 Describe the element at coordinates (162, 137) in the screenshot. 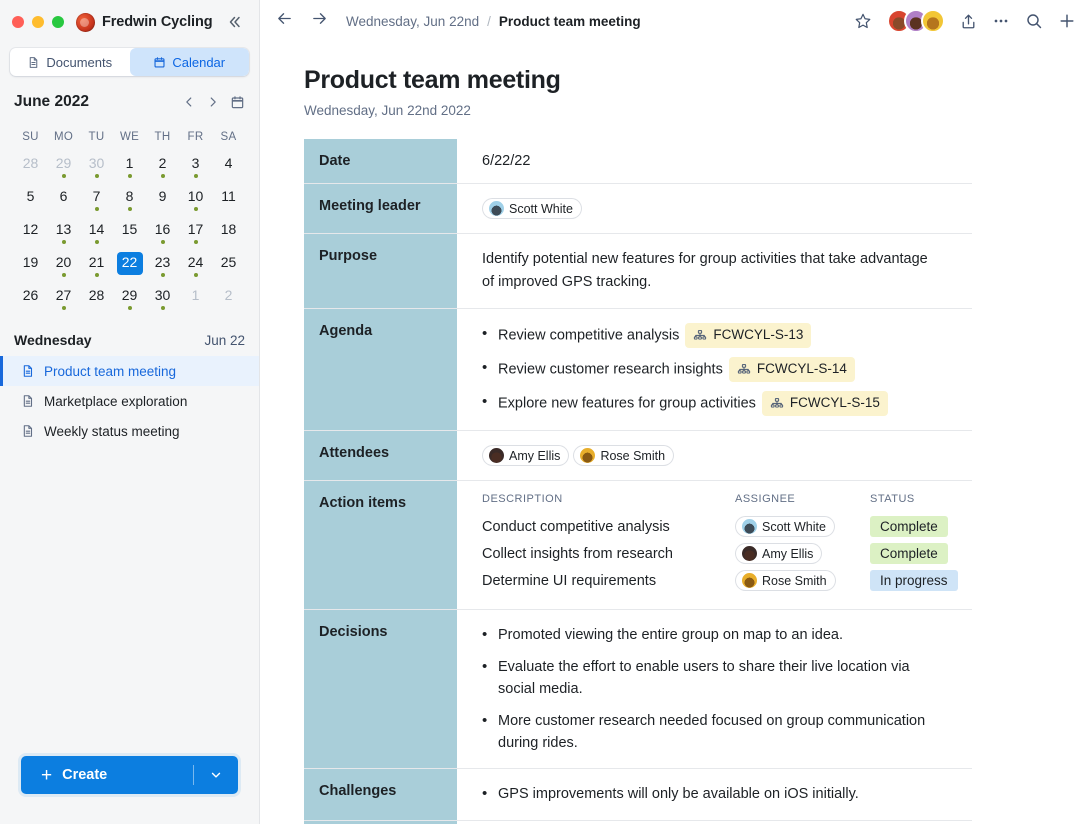

I see `calendar-weekday: TH` at that location.